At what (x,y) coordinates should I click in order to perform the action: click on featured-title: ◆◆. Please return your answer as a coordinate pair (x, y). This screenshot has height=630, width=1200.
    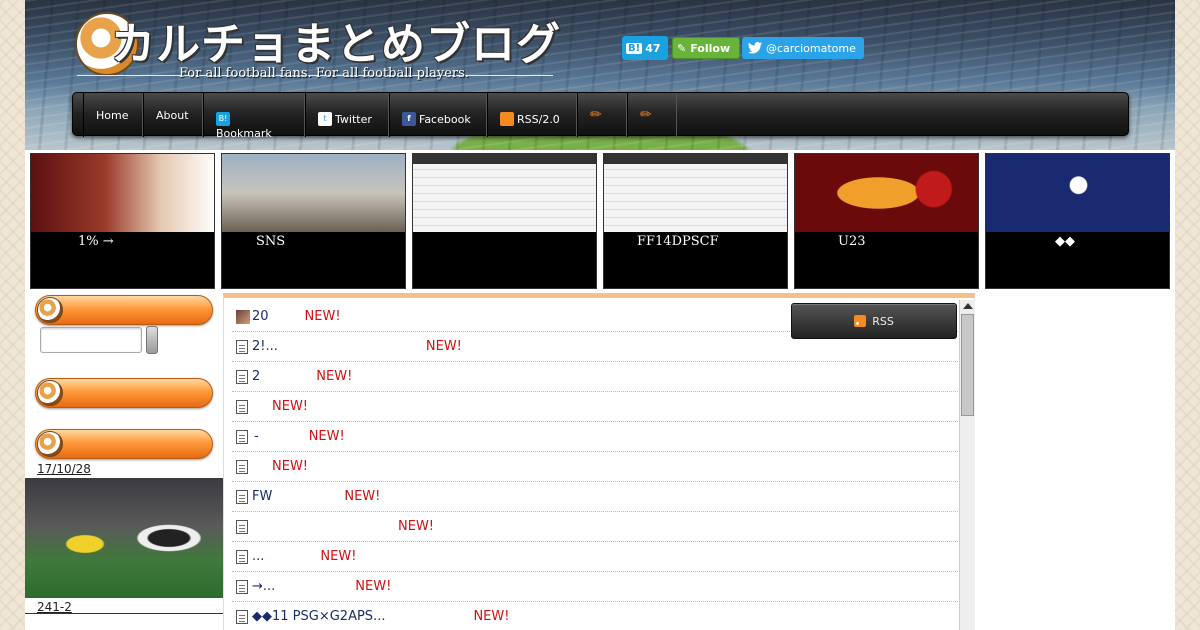
    Looking at the image, I should click on (1065, 241).